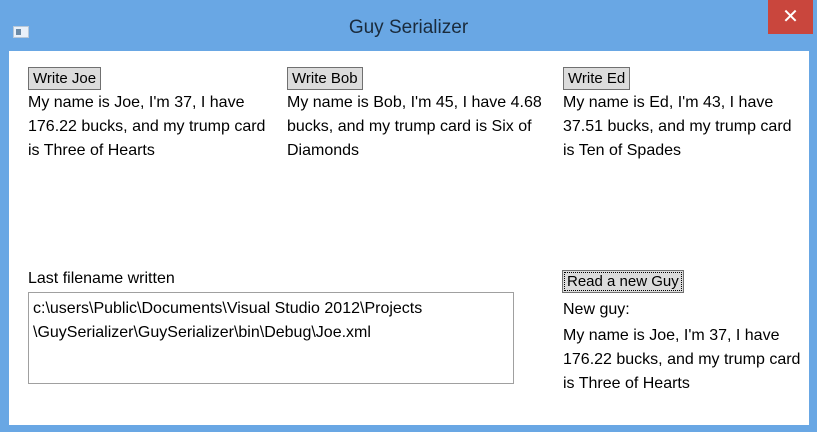 This screenshot has height=432, width=817. Describe the element at coordinates (65, 78) in the screenshot. I see `write-joe-button: Write Joe` at that location.